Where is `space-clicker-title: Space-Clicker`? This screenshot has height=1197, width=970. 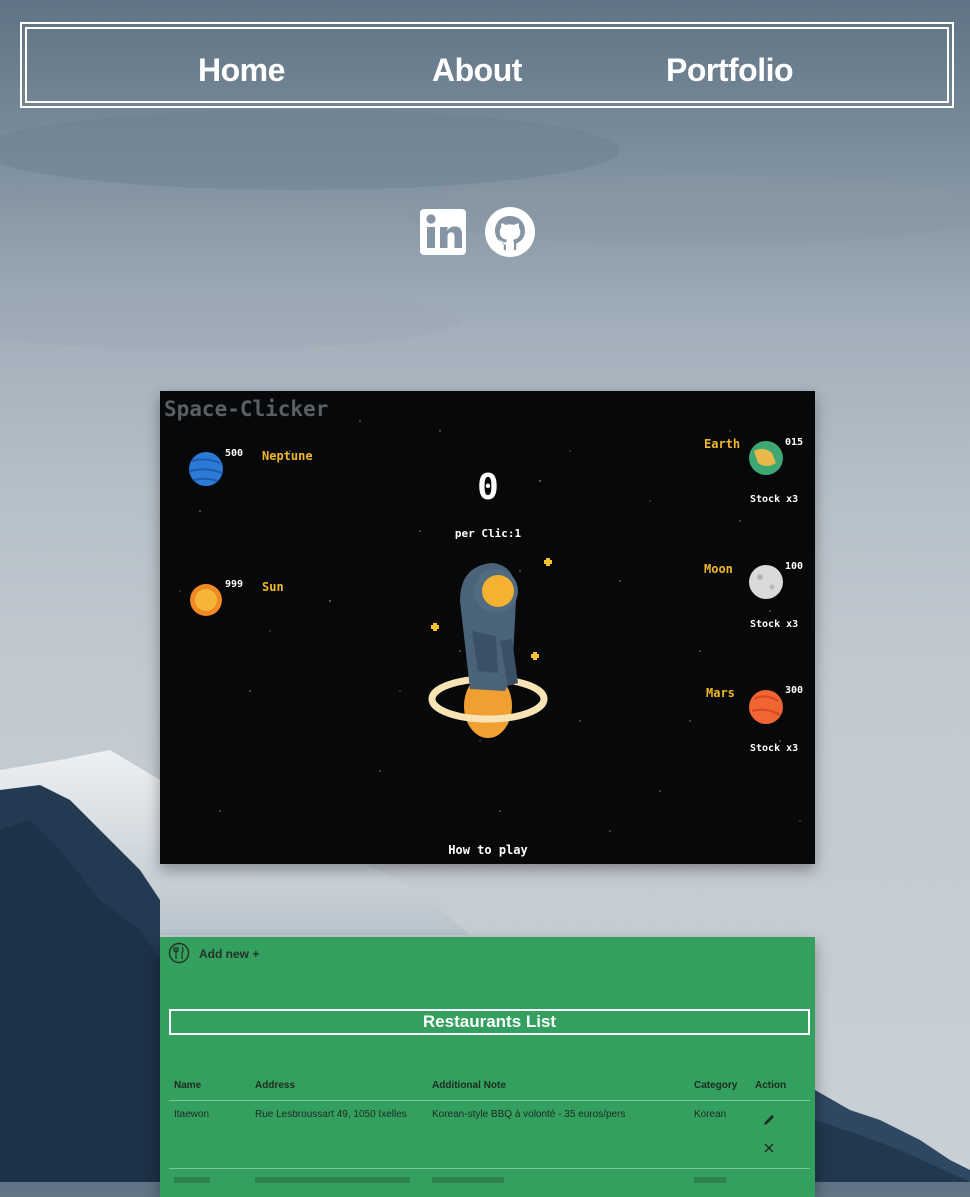
space-clicker-title: Space-Clicker is located at coordinates (246, 409).